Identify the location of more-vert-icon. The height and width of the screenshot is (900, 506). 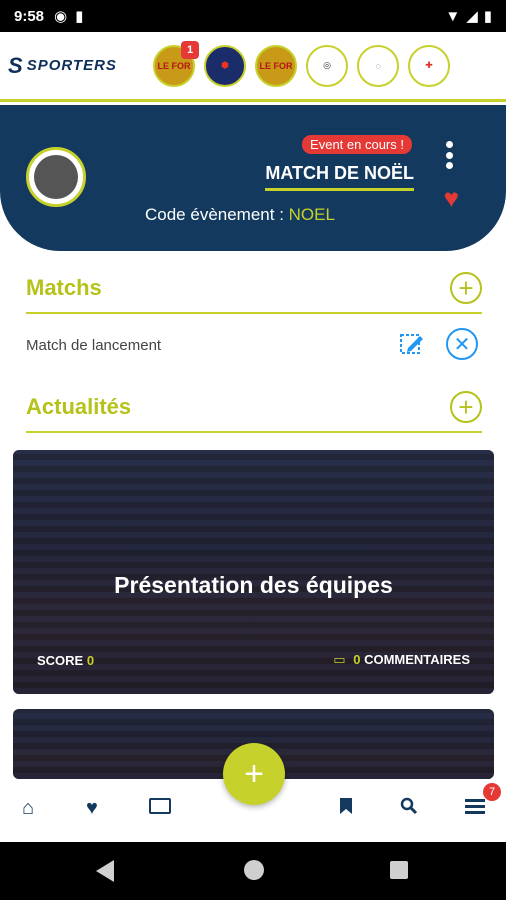
(449, 155).